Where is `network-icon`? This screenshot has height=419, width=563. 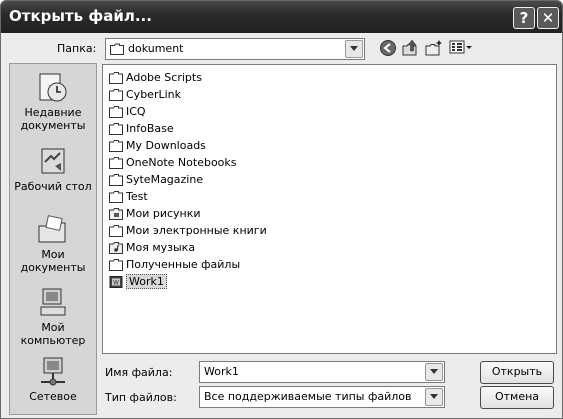
network-icon is located at coordinates (53, 371).